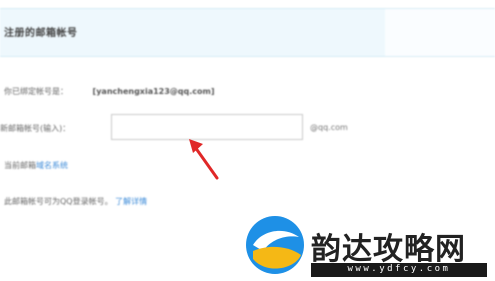  What do you see at coordinates (329, 127) in the screenshot?
I see `email-domain-suffix: @qq.com` at bounding box center [329, 127].